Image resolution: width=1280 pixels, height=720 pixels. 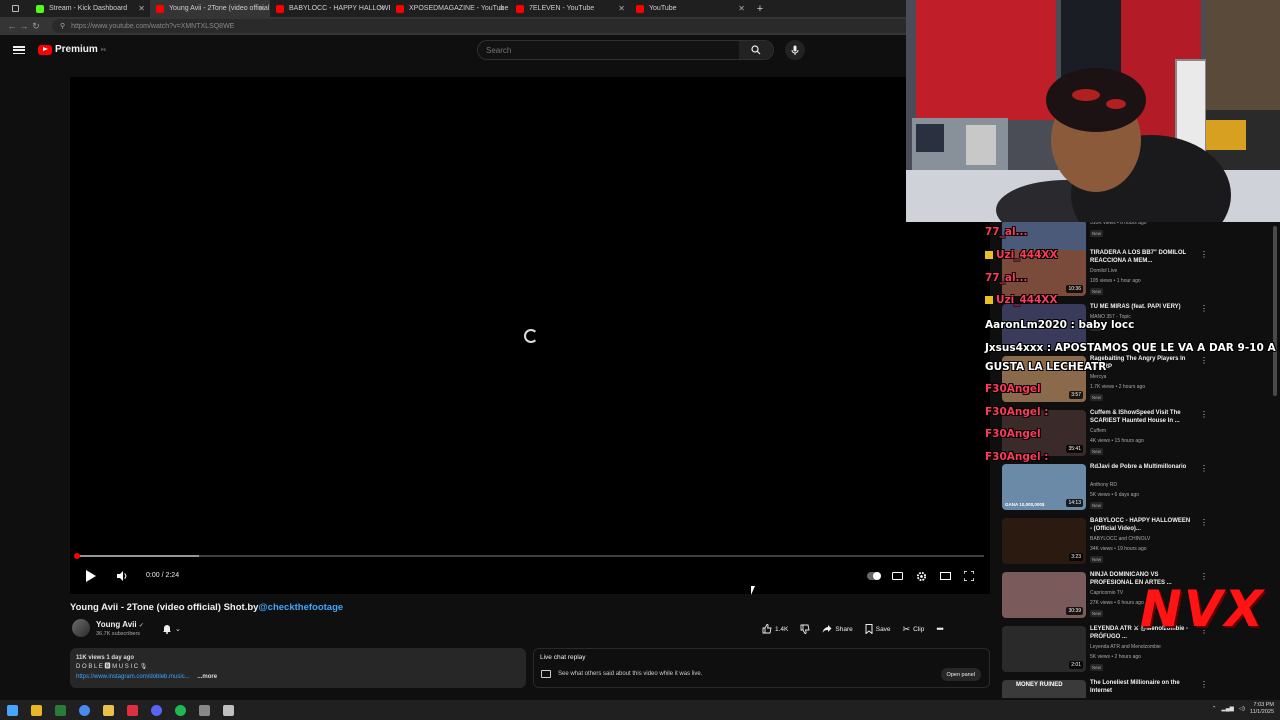 I want to click on app-red-icon, so click(x=132, y=710).